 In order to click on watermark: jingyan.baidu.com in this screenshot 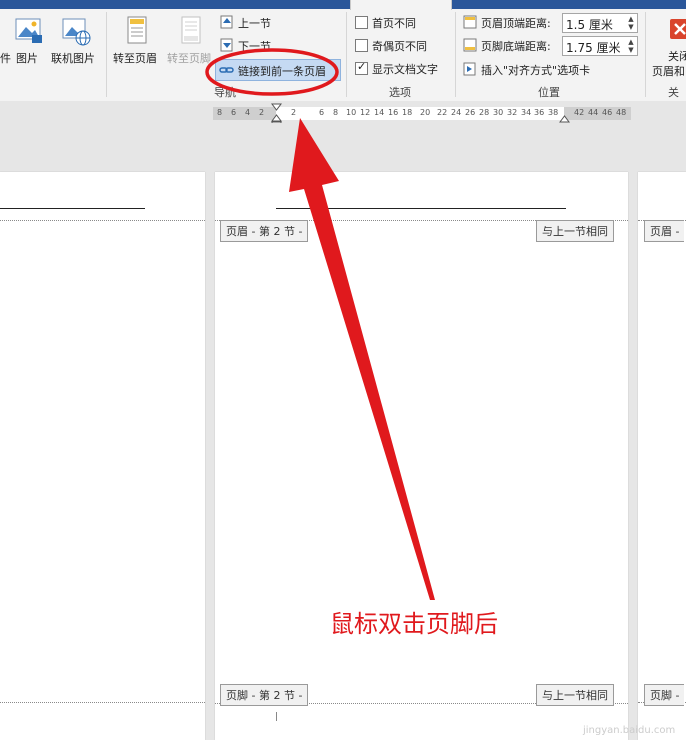, I will do `click(629, 730)`.